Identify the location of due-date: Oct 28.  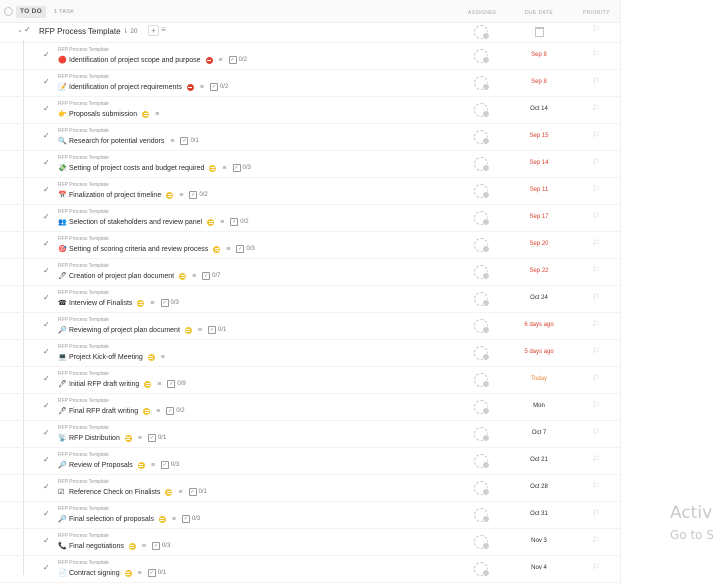
(539, 487).